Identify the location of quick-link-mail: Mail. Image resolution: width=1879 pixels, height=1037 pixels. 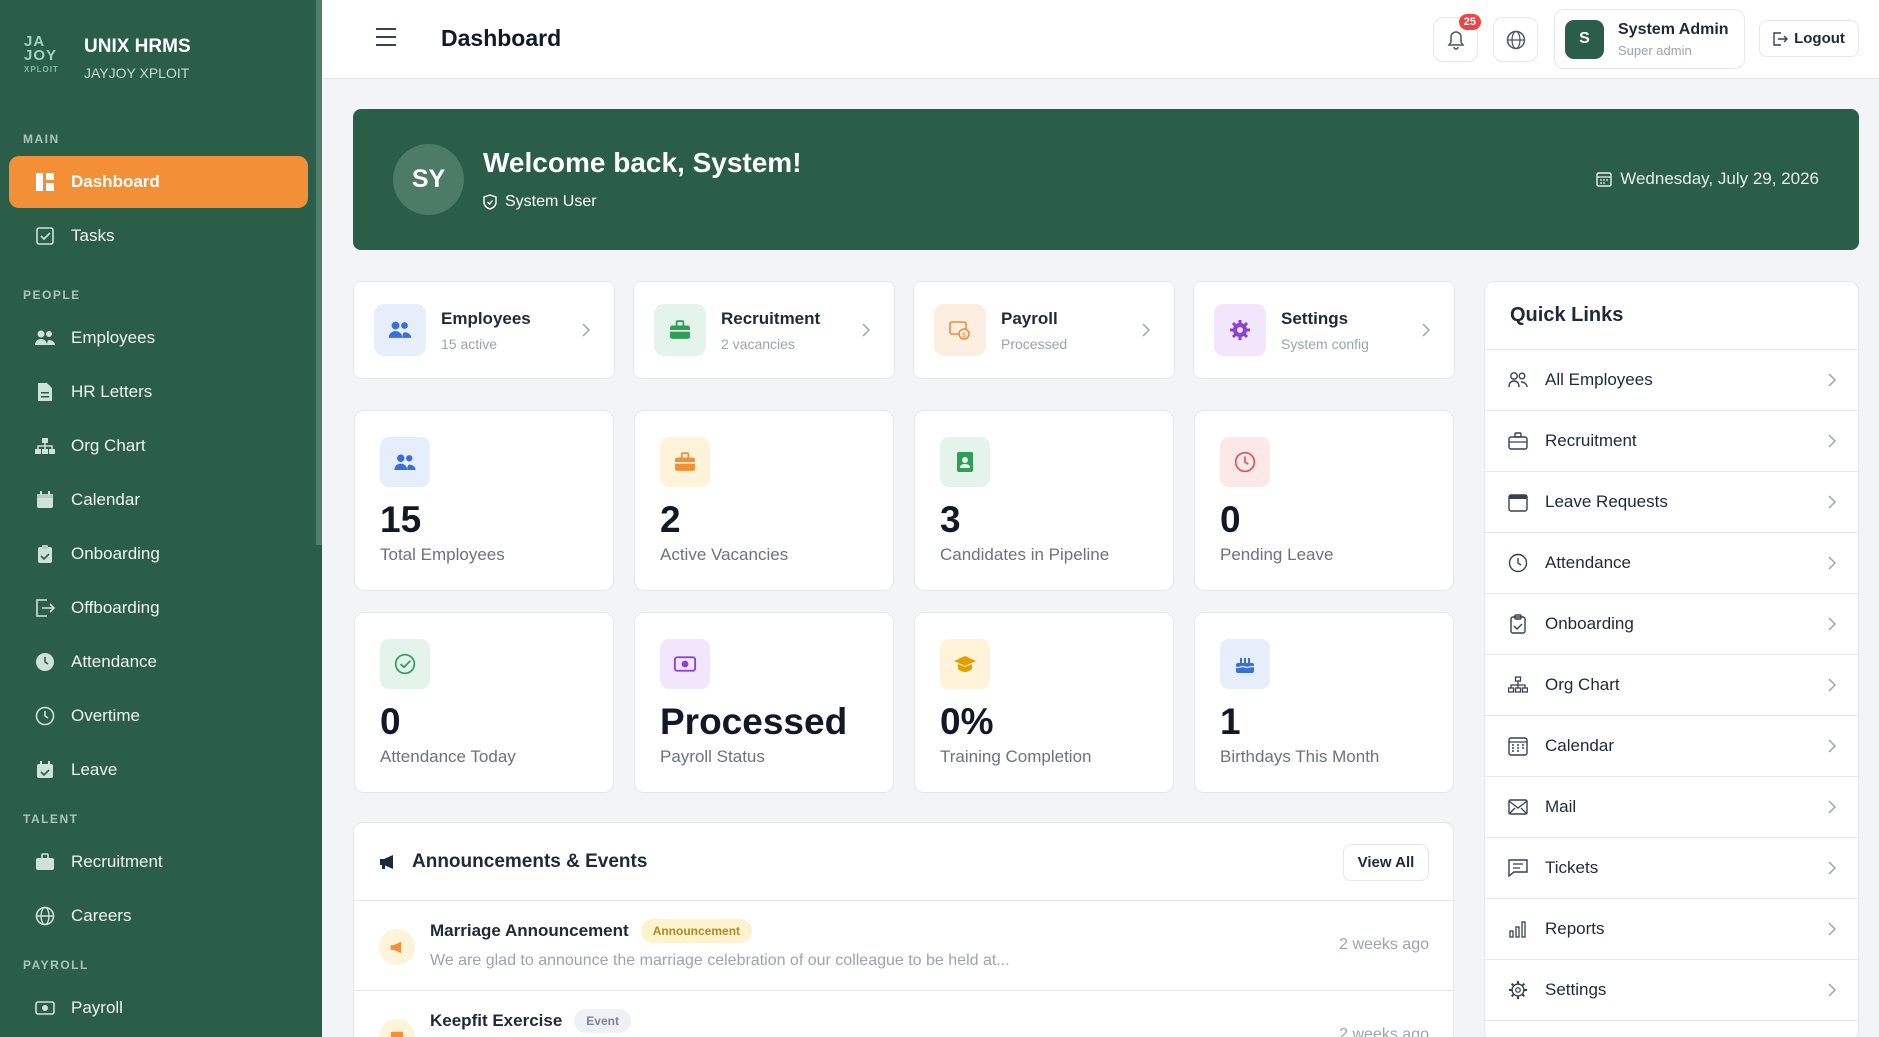
(1671, 807).